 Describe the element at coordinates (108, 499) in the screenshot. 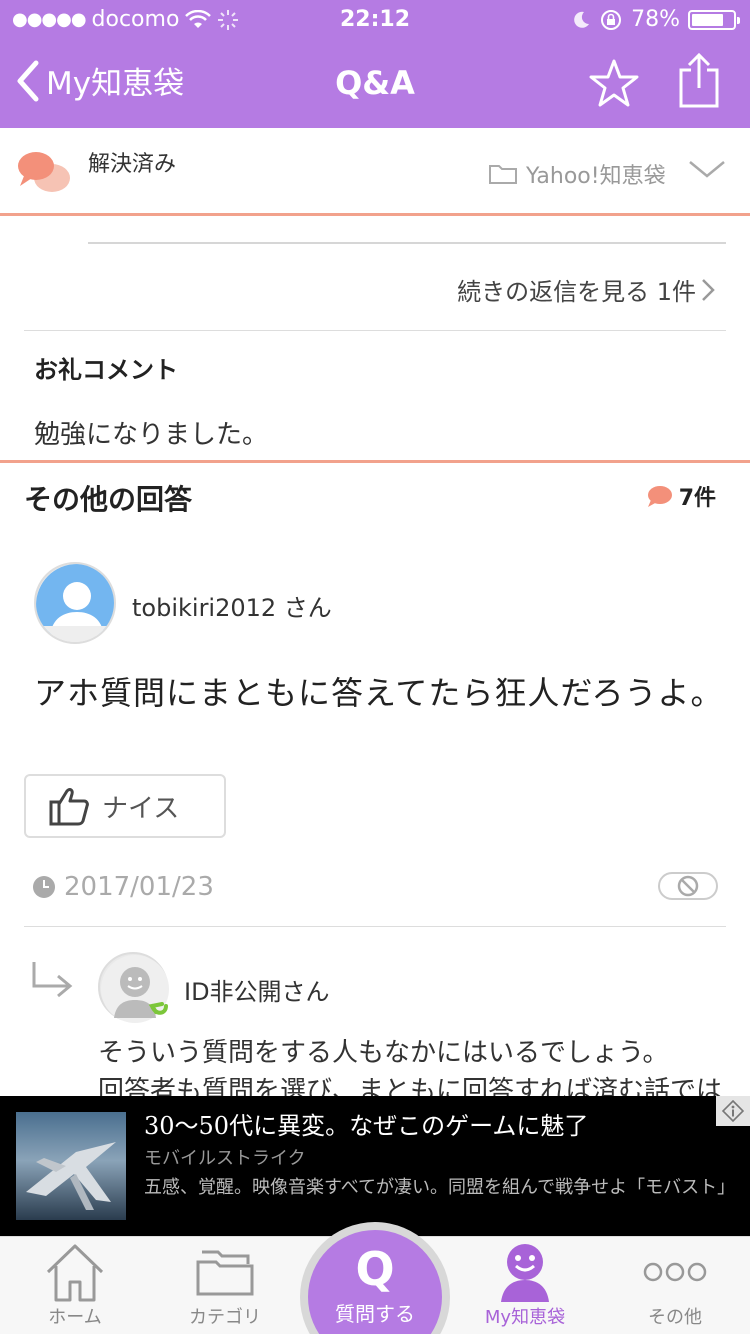

I see `other-answers-heading: その他の回答` at that location.